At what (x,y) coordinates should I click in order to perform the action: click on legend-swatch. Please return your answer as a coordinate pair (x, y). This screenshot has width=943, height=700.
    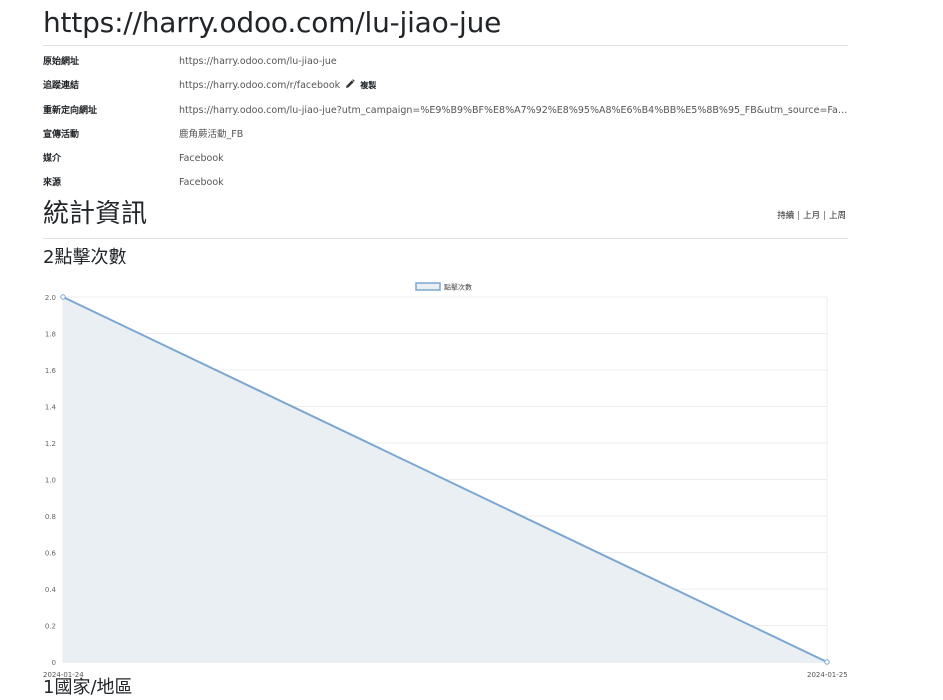
    Looking at the image, I should click on (428, 286).